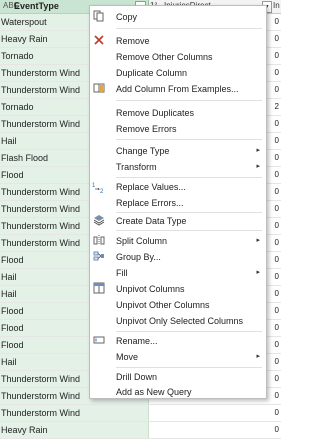 This screenshot has height=439, width=320. I want to click on menu-item-duplicate-column: Duplicate Column, so click(178, 73).